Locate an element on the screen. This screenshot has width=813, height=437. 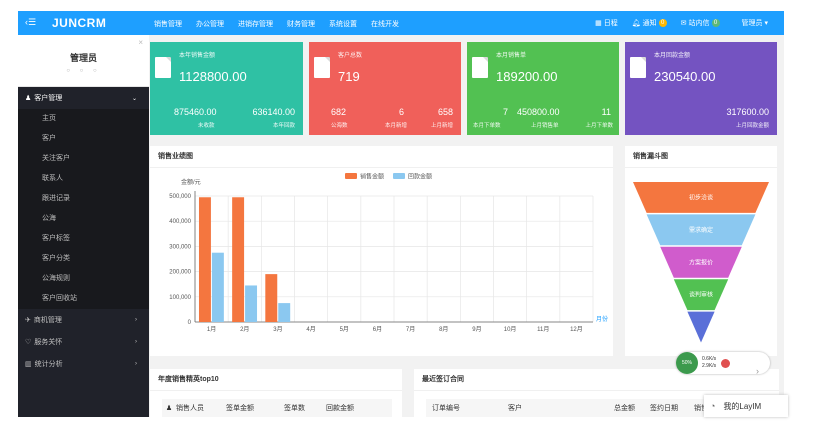
stat-card-monthly-payments: 本月回款金额 230540.00 317600.00 上月回款金额 is located at coordinates (701, 88).